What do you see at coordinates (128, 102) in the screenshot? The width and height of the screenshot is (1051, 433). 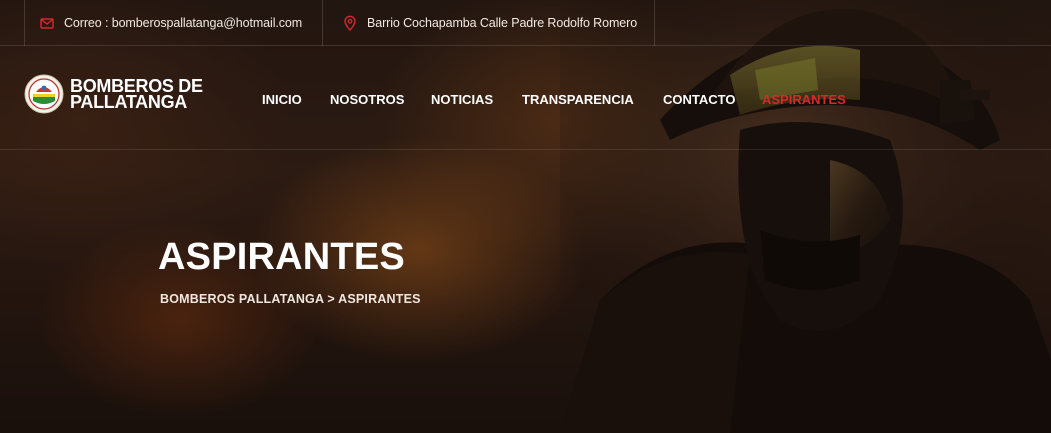 I see `logo-line-2: PALLATANGA` at bounding box center [128, 102].